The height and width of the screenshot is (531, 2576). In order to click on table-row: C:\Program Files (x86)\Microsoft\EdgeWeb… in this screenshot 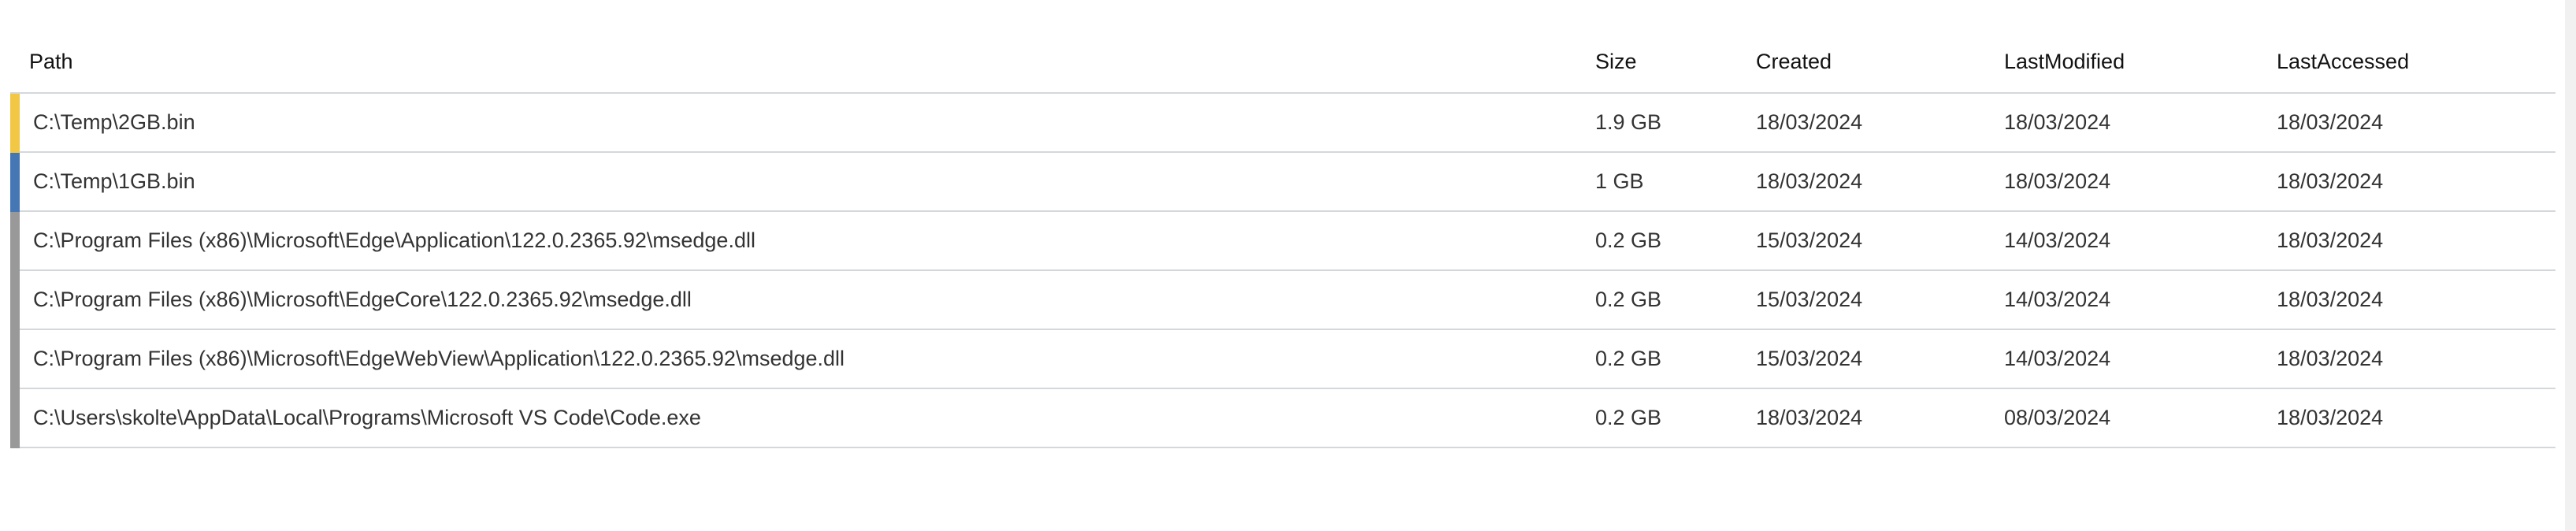, I will do `click(1283, 359)`.